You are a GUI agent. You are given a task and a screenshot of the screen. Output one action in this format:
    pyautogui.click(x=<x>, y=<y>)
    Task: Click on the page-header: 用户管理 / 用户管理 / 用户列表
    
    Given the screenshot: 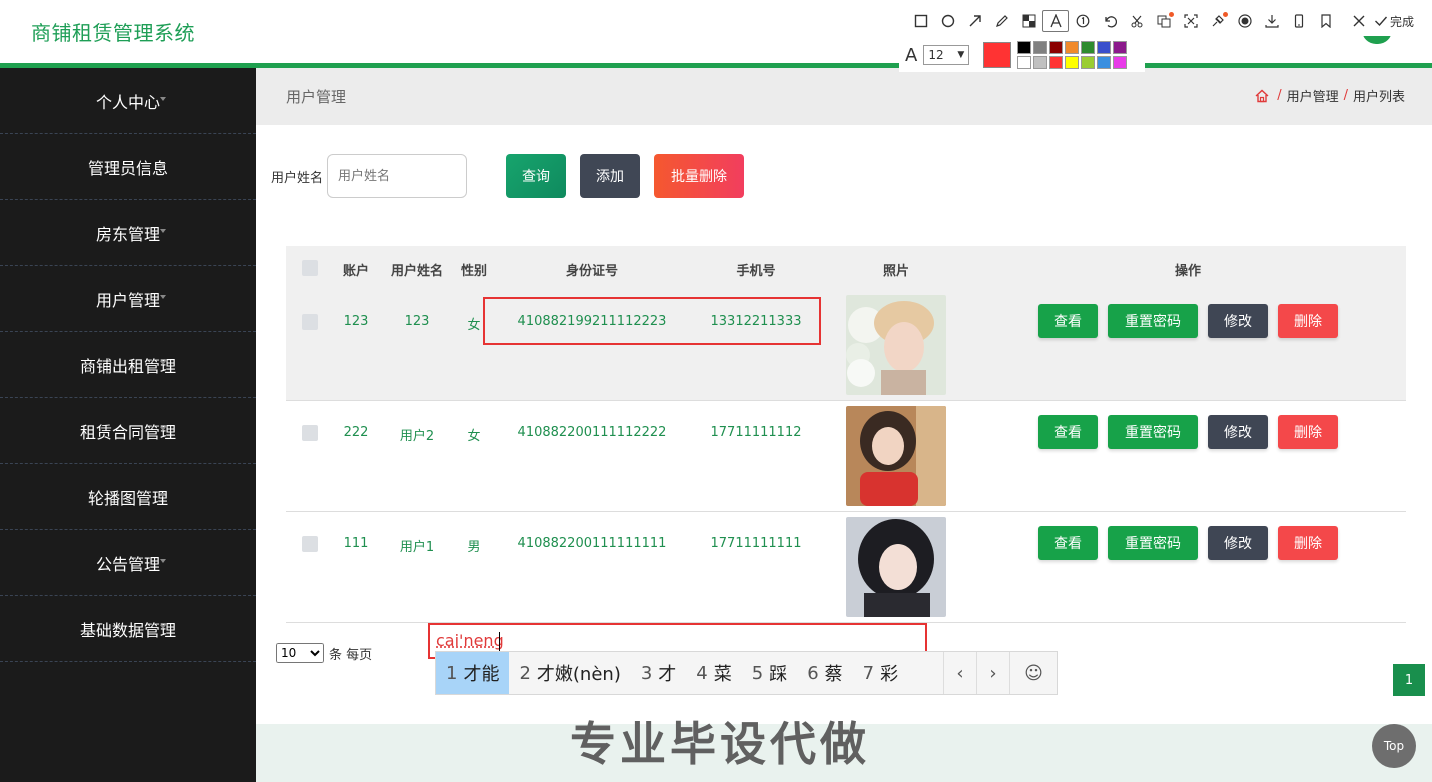 What is the action you would take?
    pyautogui.click(x=844, y=96)
    